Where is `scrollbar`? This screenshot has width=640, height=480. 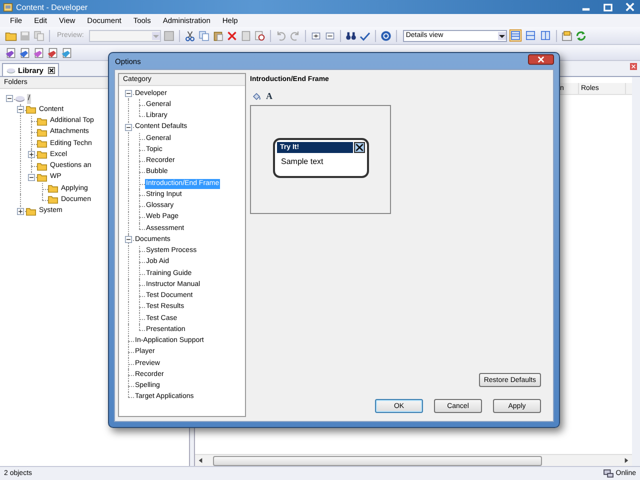
scrollbar is located at coordinates (413, 460).